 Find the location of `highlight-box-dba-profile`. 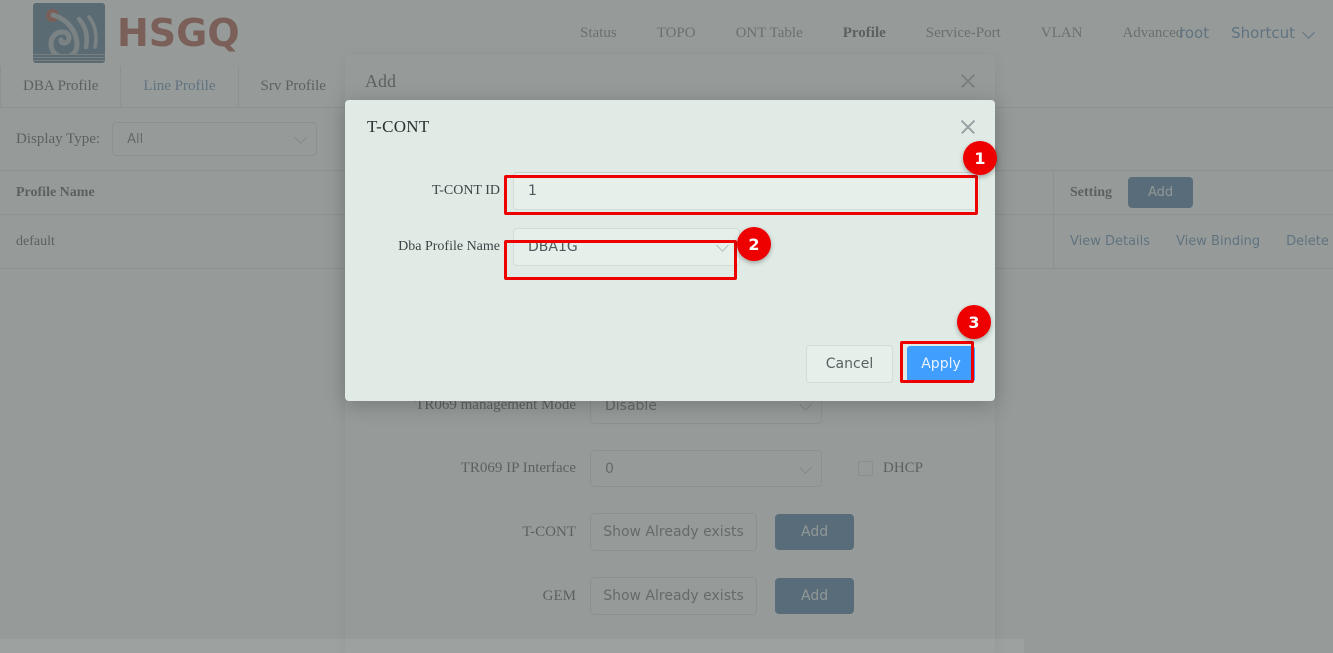

highlight-box-dba-profile is located at coordinates (620, 260).